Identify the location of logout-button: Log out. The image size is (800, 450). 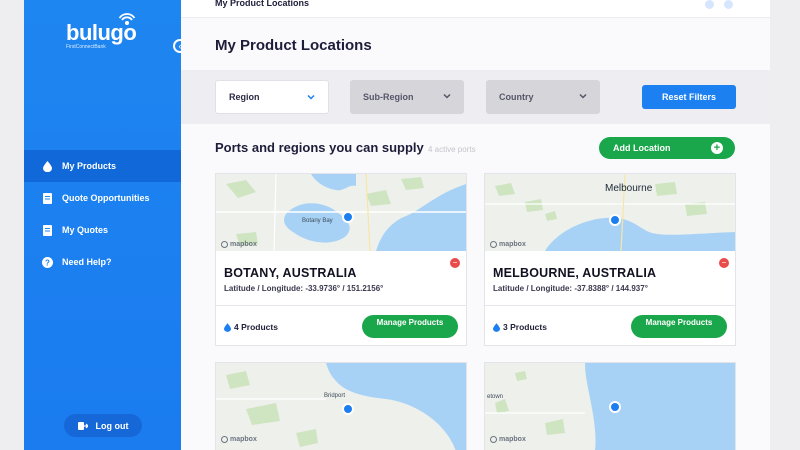
(103, 425).